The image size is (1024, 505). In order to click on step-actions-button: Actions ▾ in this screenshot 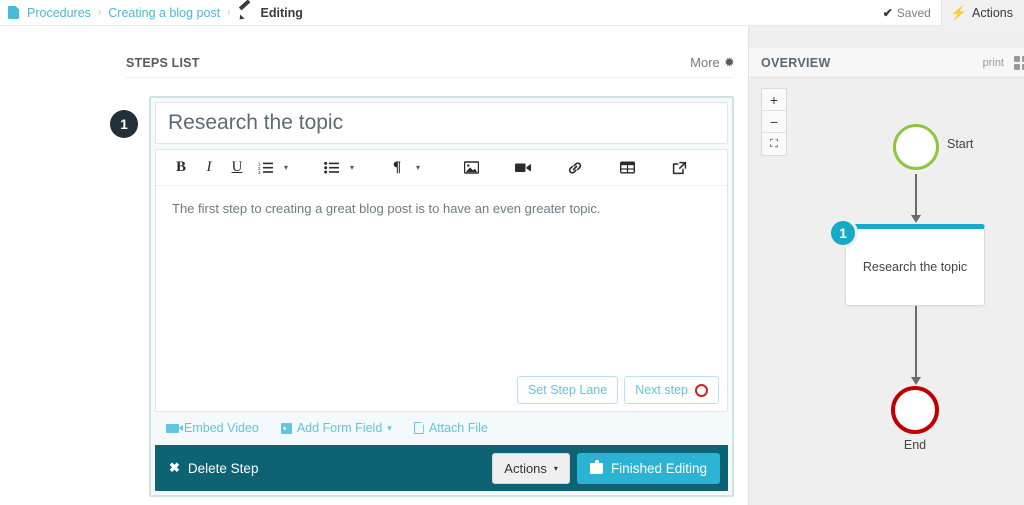, I will do `click(531, 468)`.